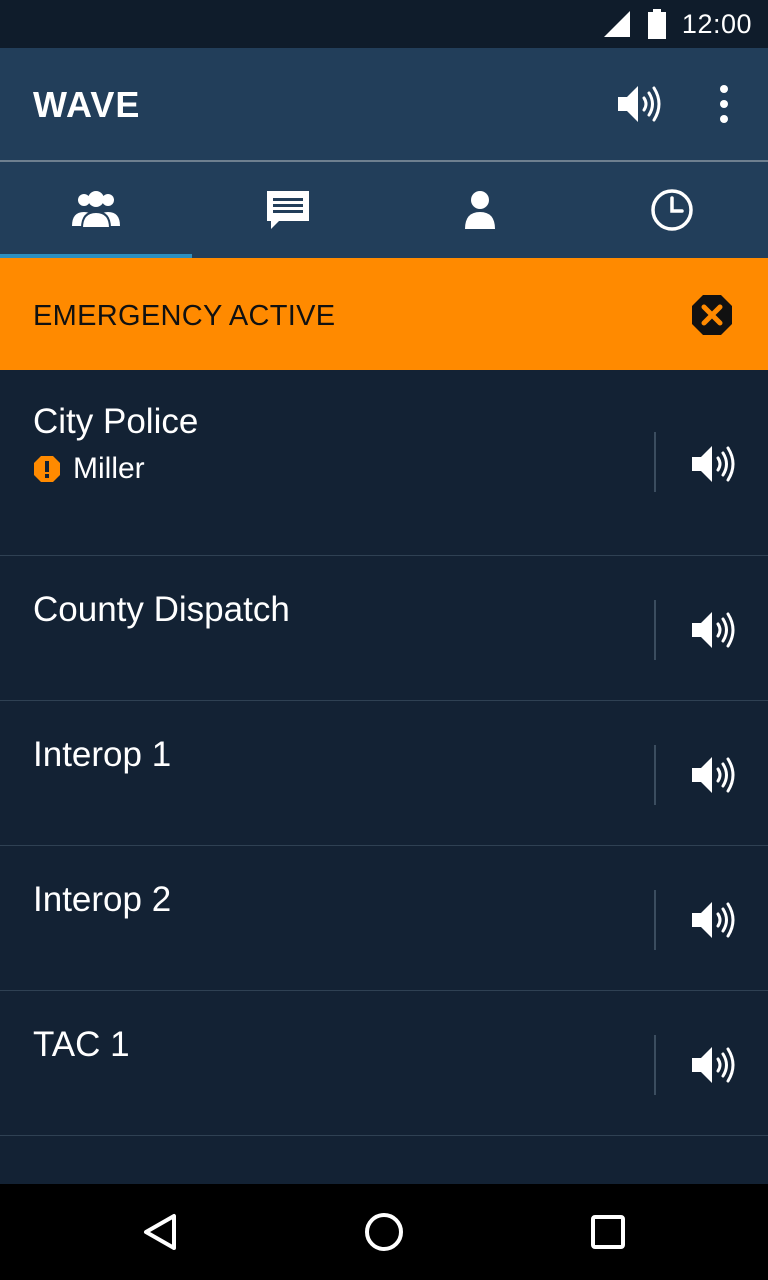 The height and width of the screenshot is (1280, 768). I want to click on list-item: Interop 2, so click(384, 918).